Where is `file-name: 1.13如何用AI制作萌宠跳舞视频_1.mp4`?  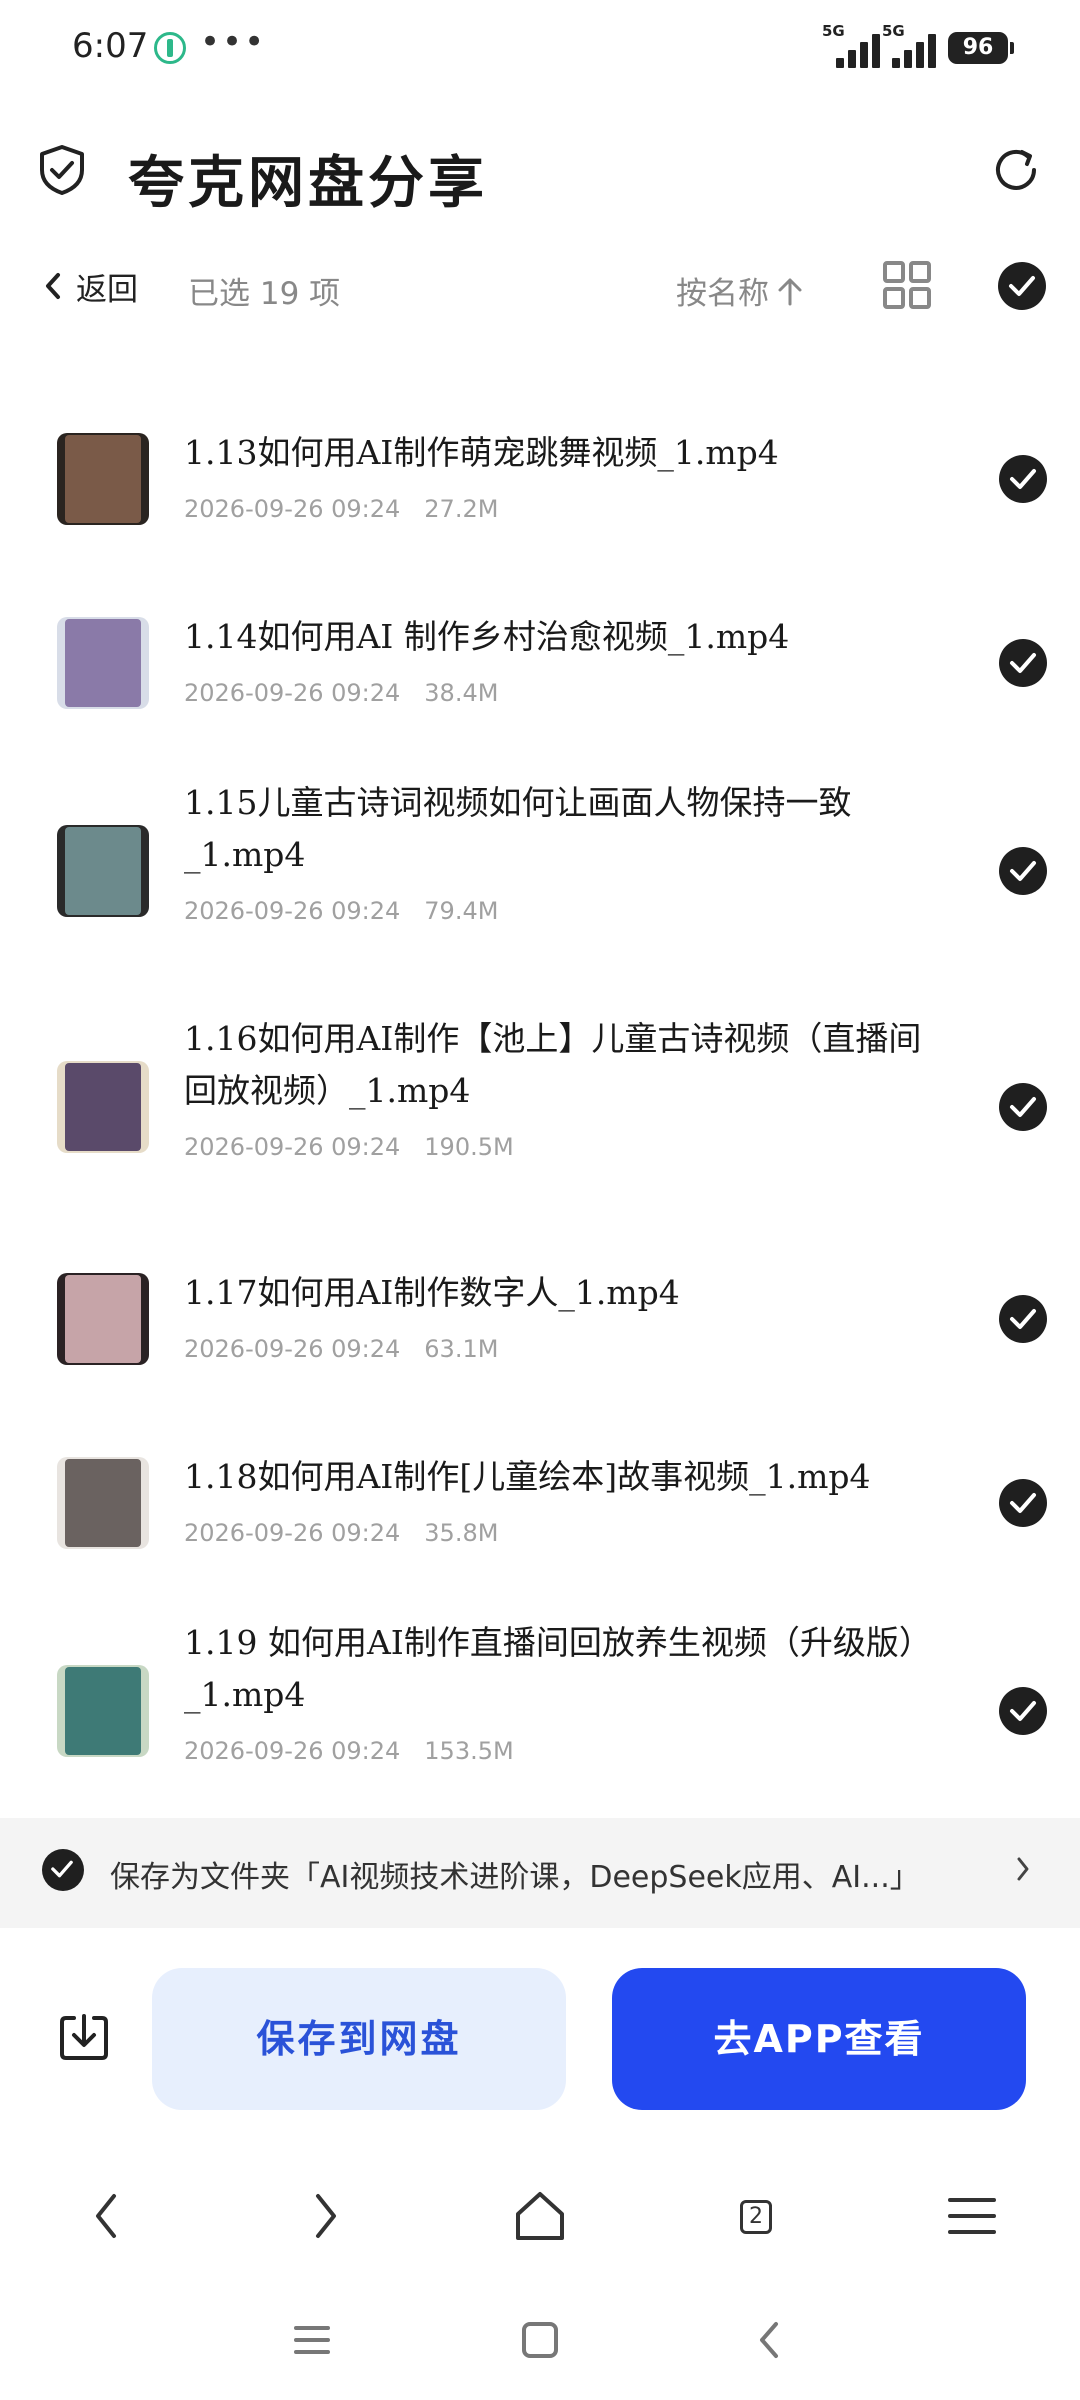
file-name: 1.13如何用AI制作萌宠跳舞视频_1.mp4 is located at coordinates (481, 452).